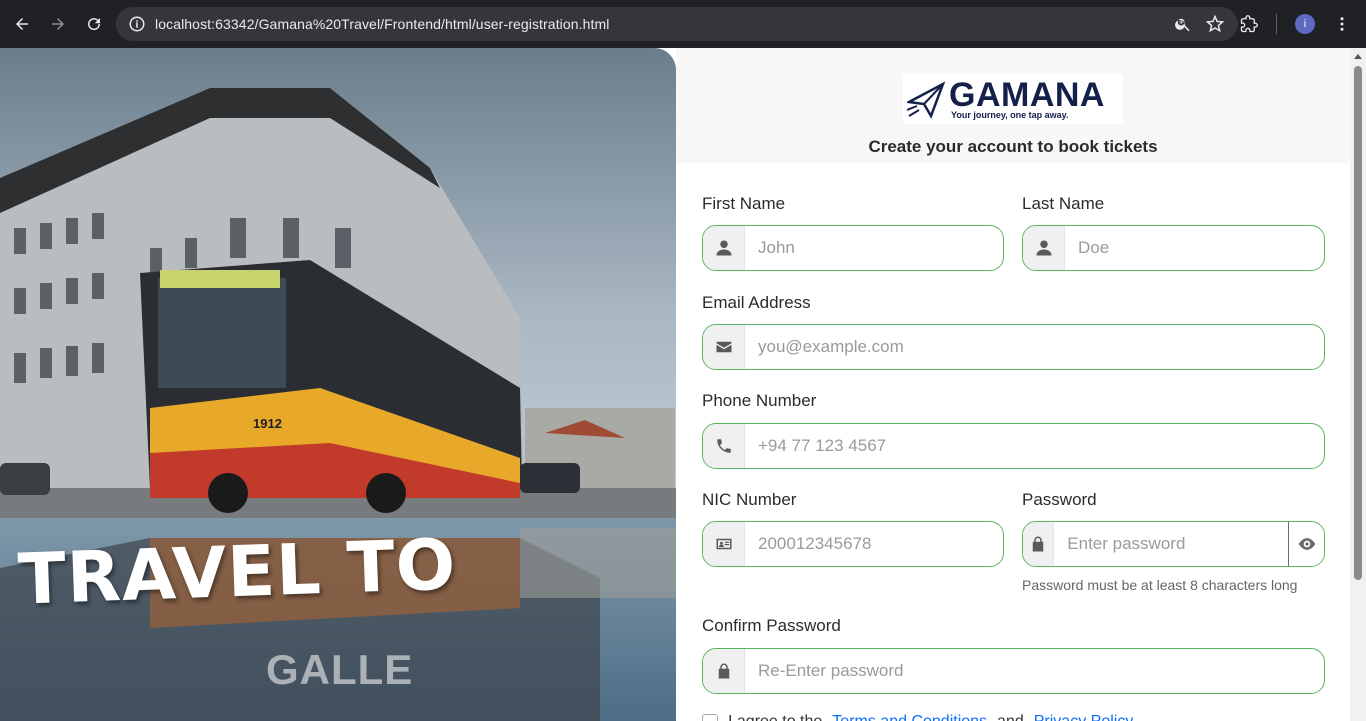  What do you see at coordinates (1010, 717) in the screenshot?
I see `terms-and: and` at bounding box center [1010, 717].